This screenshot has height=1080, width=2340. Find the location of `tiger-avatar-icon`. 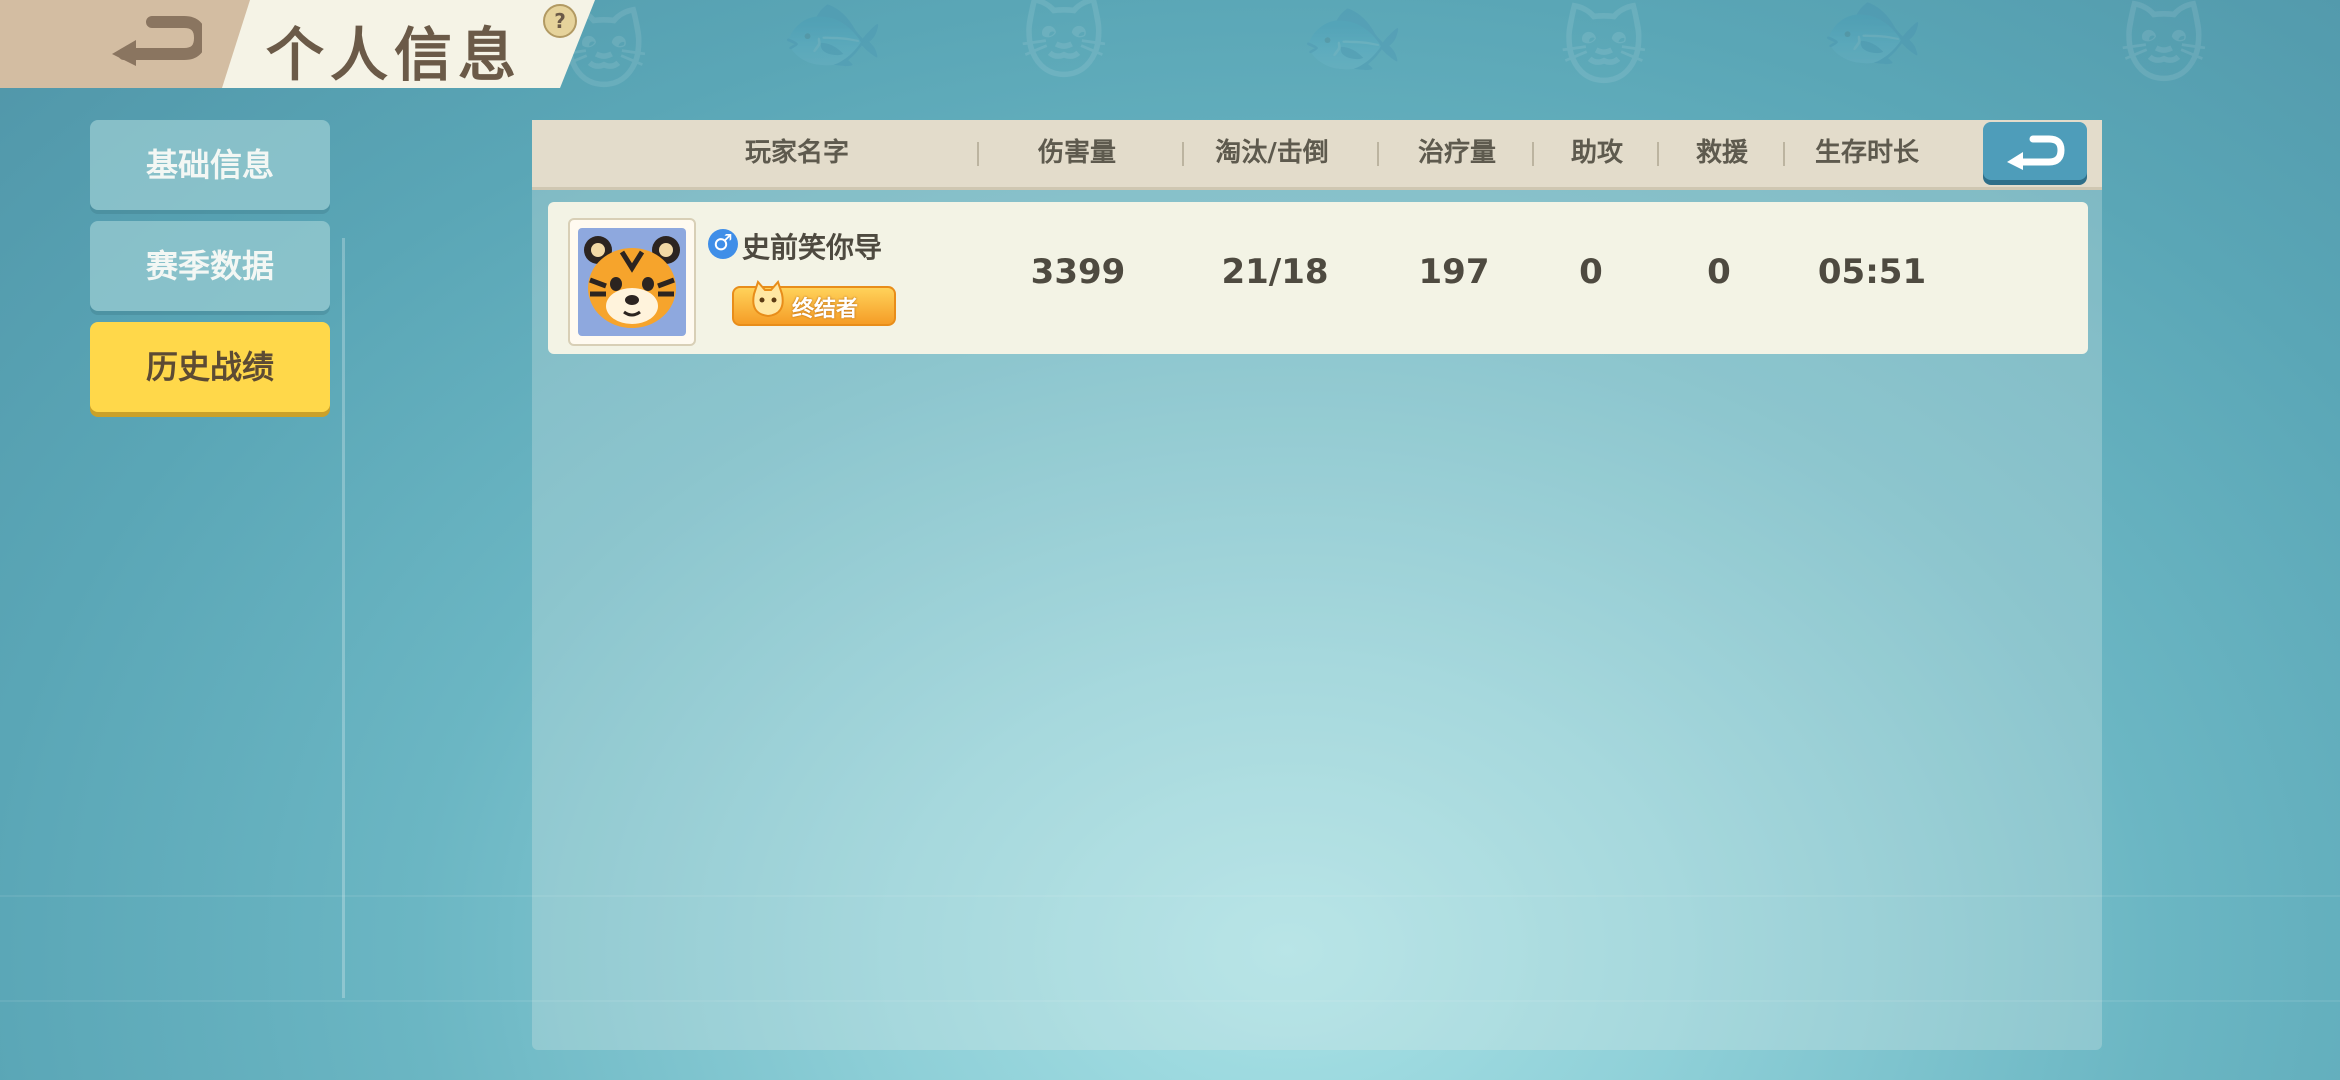

tiger-avatar-icon is located at coordinates (632, 282).